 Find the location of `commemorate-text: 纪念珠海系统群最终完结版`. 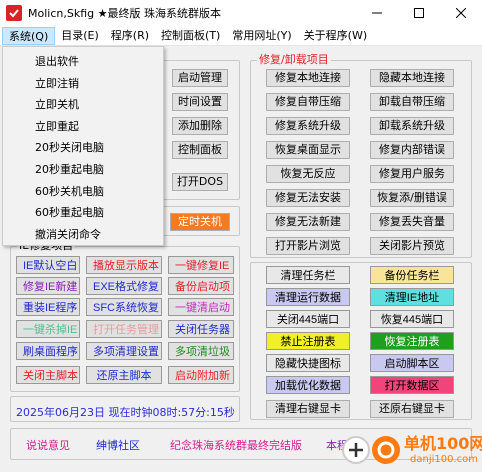

commemorate-text: 纪念珠海系统群最终完结版 is located at coordinates (236, 445).